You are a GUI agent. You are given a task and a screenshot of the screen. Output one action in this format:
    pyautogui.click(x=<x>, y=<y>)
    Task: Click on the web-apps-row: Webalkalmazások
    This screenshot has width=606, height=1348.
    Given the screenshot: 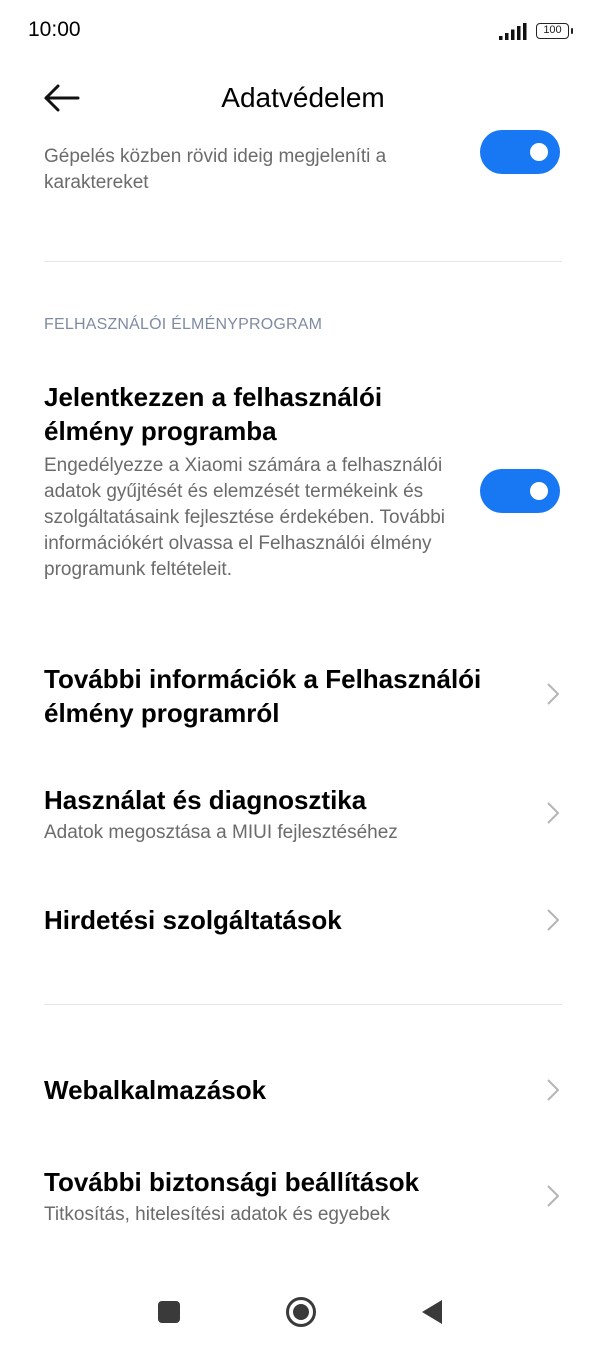 What is the action you would take?
    pyautogui.click(x=279, y=1090)
    